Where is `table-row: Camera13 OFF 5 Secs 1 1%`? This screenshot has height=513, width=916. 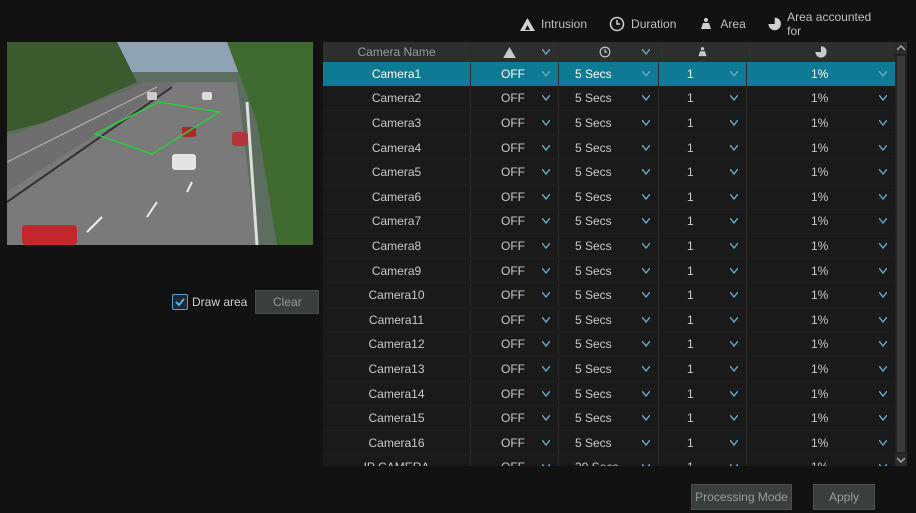 table-row: Camera13 OFF 5 Secs 1 1% is located at coordinates (609, 369).